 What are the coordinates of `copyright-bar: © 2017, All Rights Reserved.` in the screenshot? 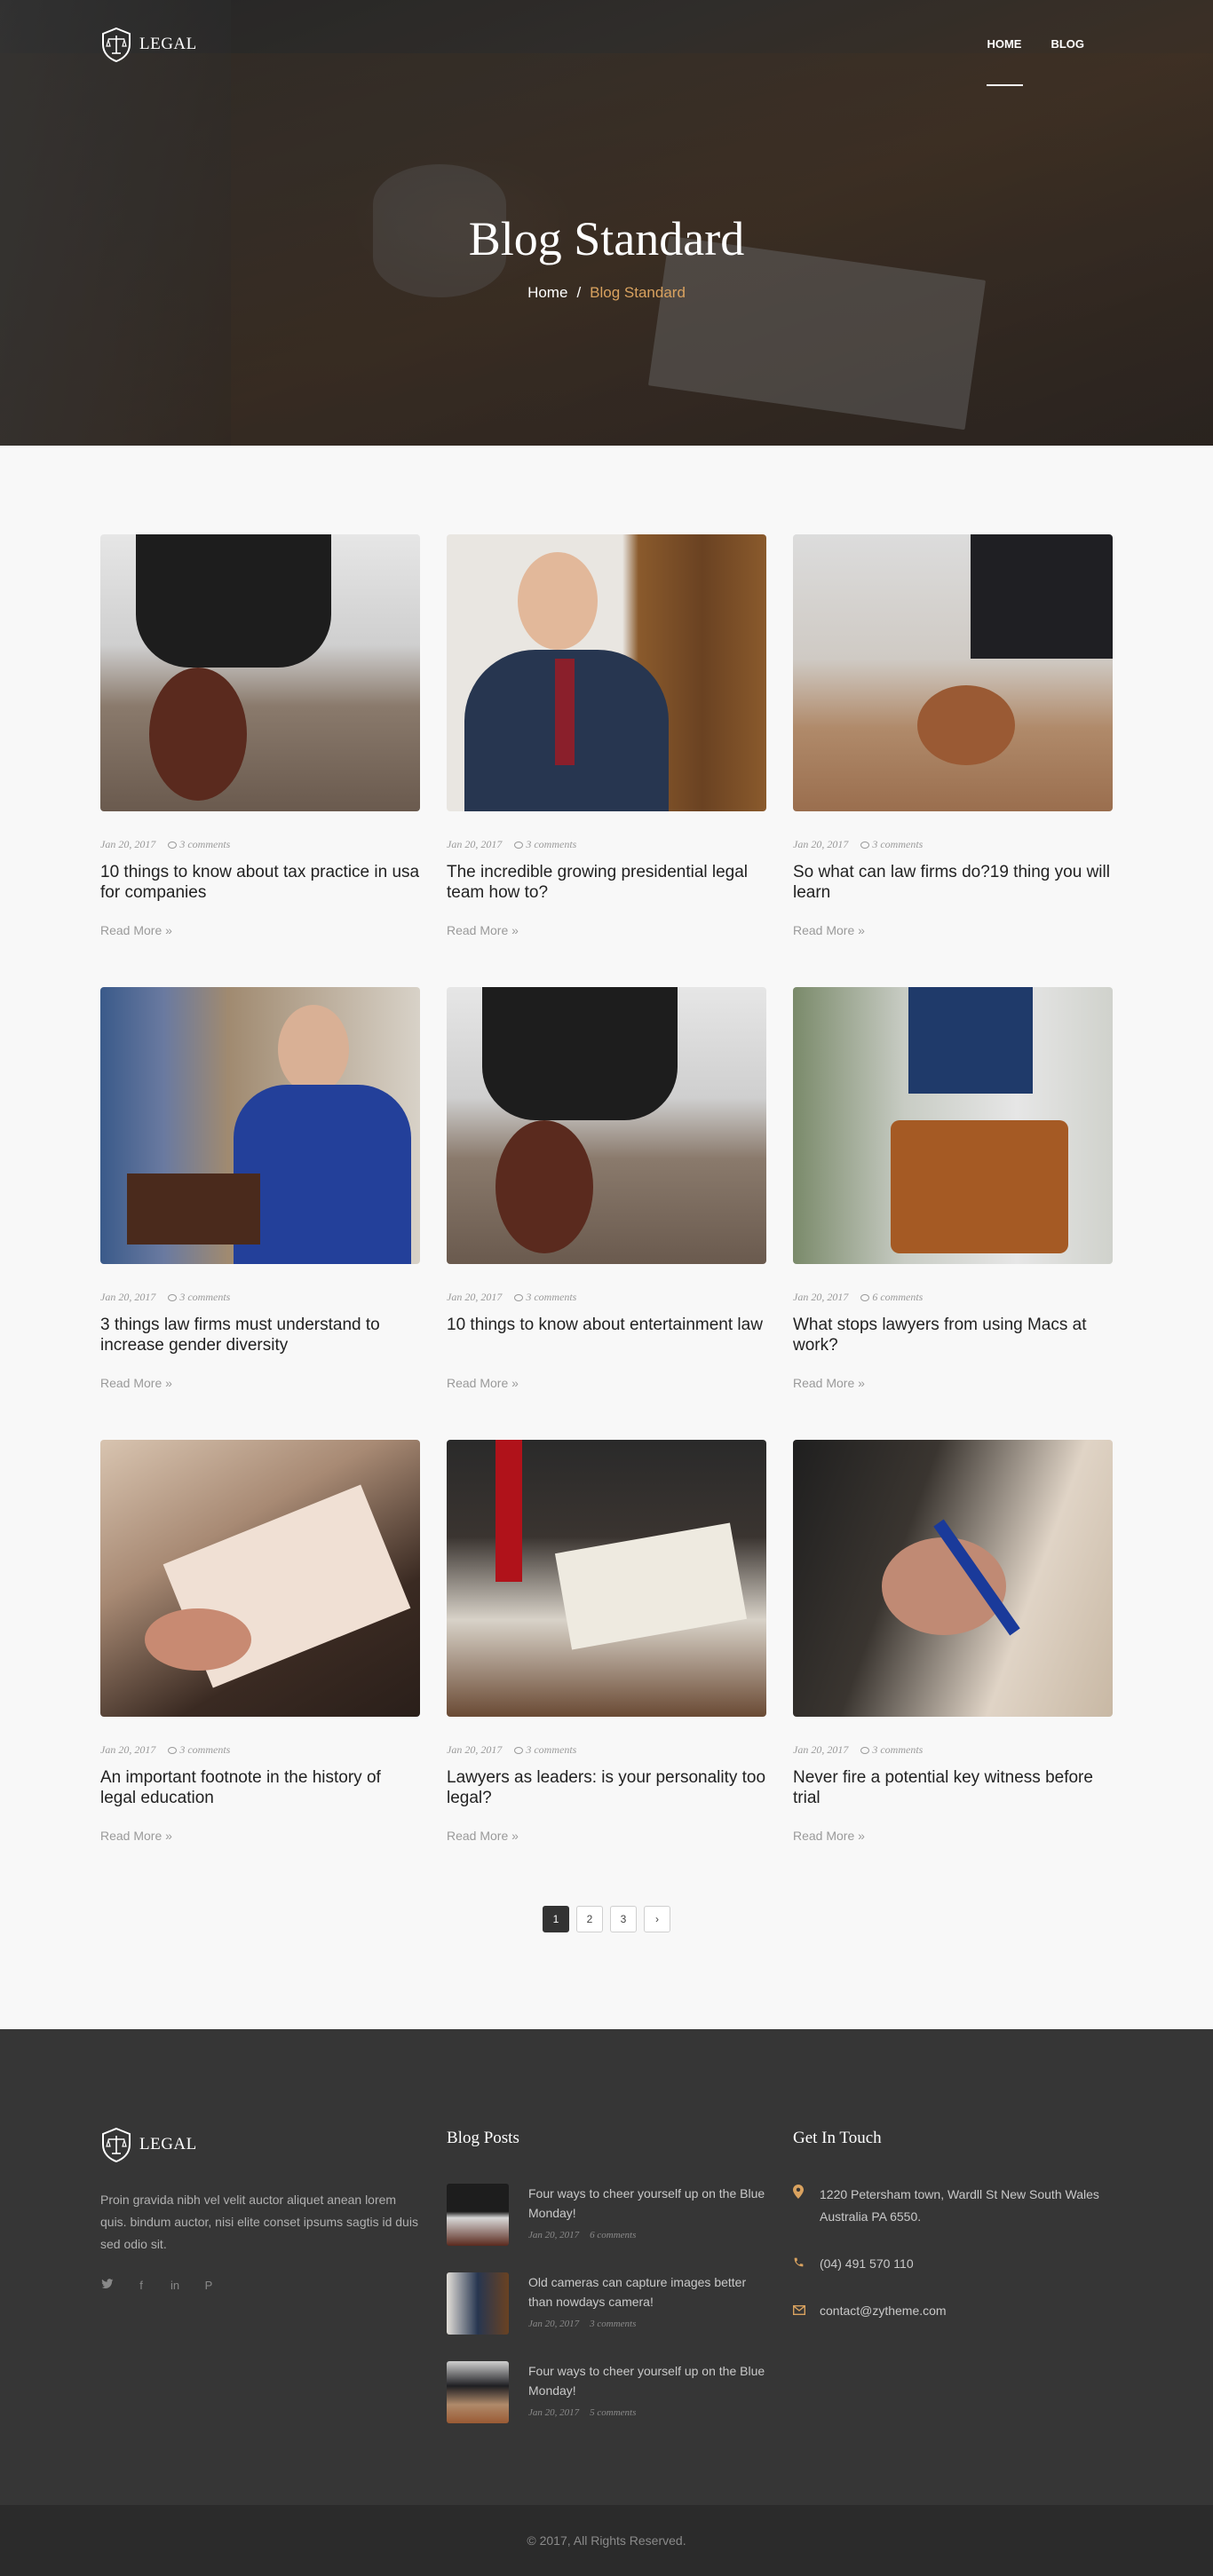 It's located at (606, 2540).